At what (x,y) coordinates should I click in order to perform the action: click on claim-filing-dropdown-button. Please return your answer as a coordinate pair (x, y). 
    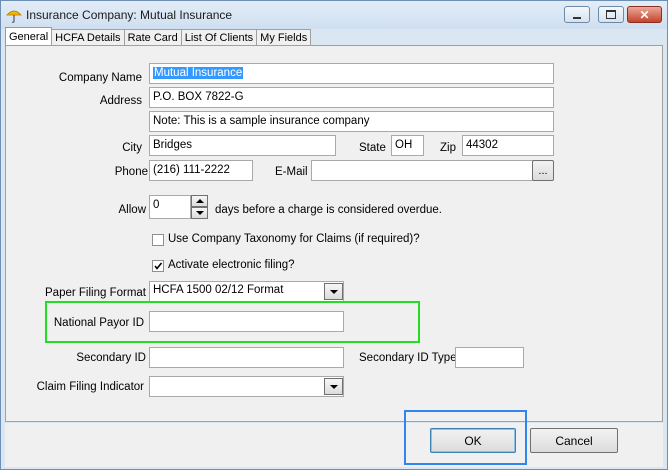
    Looking at the image, I should click on (333, 386).